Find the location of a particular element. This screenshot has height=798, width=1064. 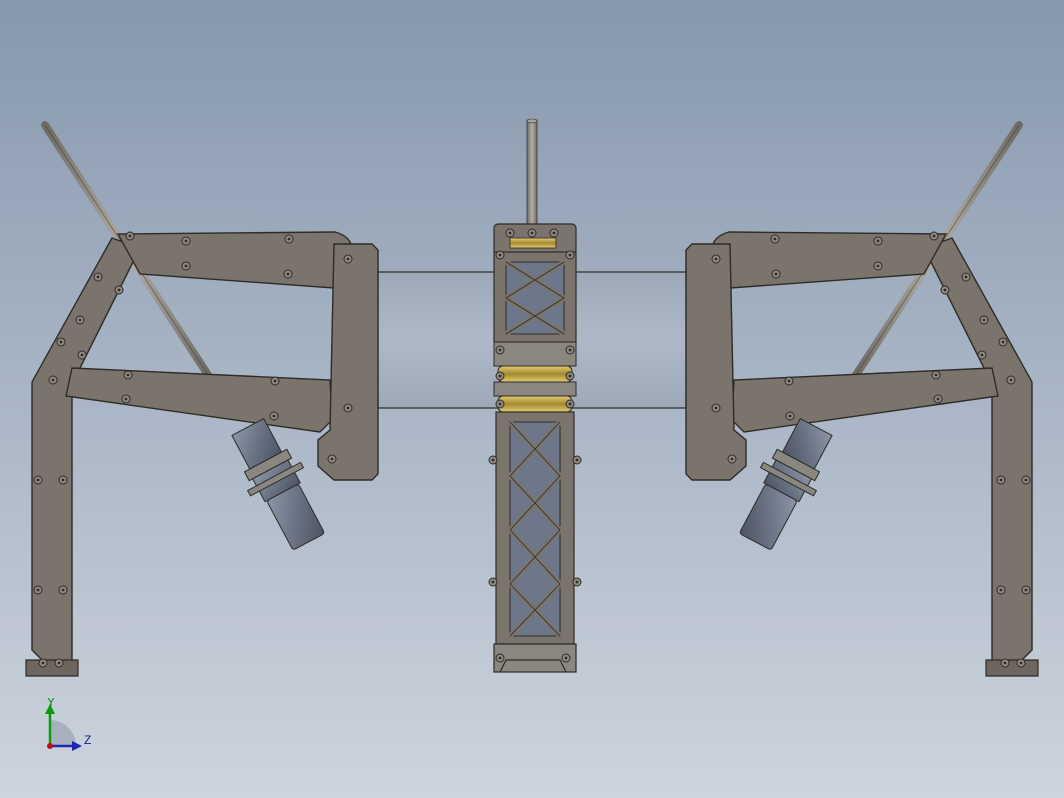

left-foot is located at coordinates (52, 668).